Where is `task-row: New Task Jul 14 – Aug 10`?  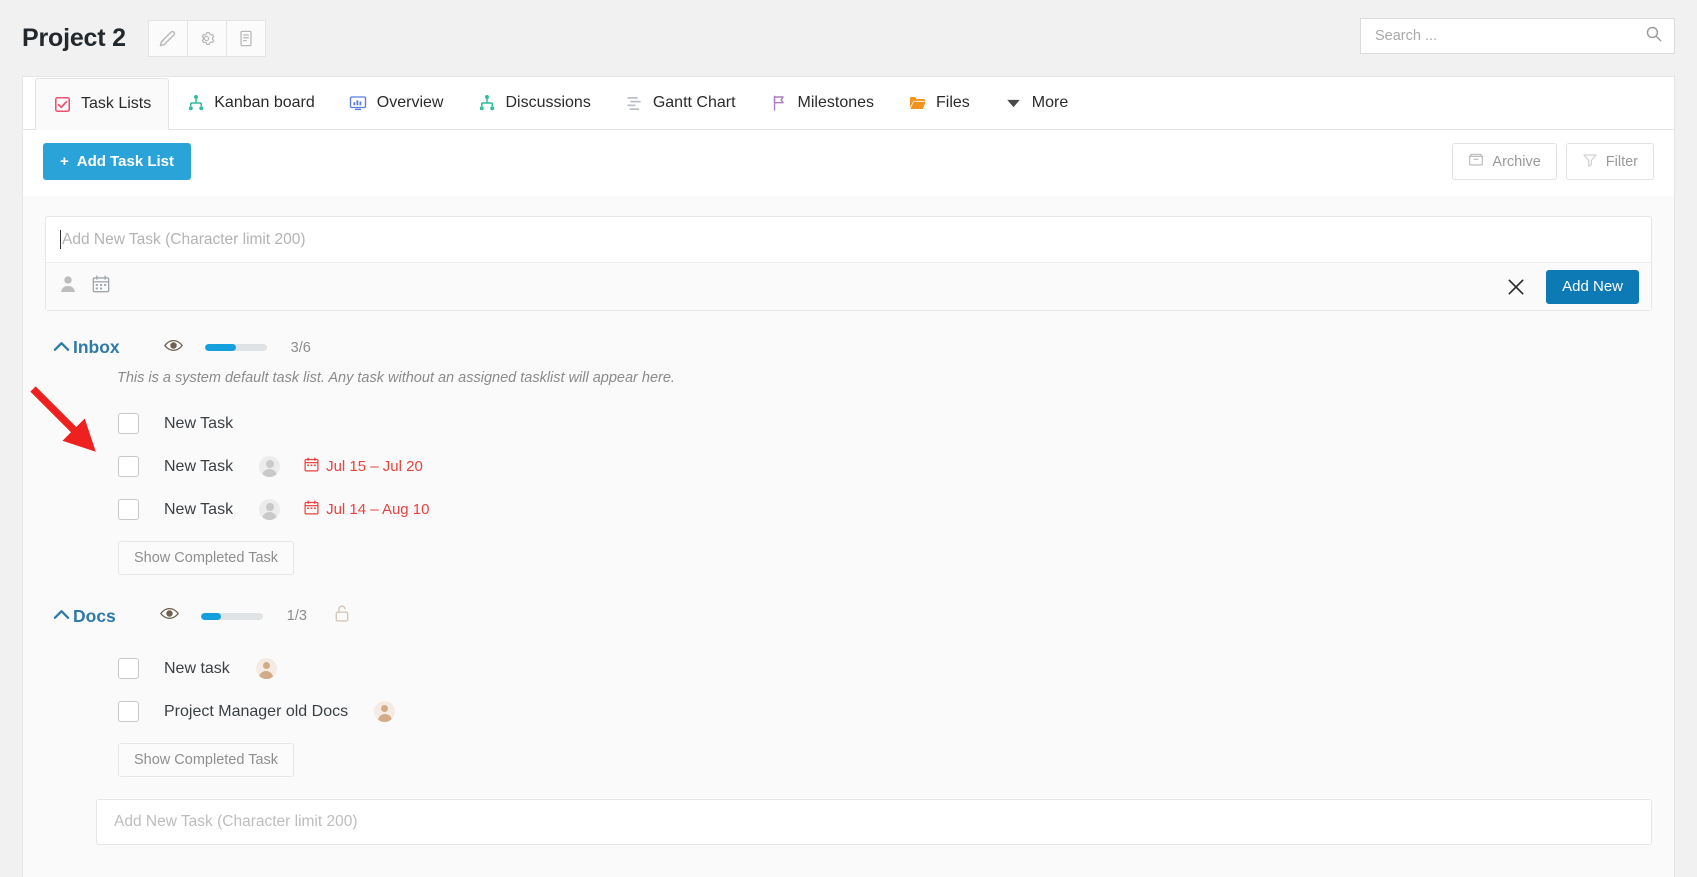 task-row: New Task Jul 14 – Aug 10 is located at coordinates (848, 509).